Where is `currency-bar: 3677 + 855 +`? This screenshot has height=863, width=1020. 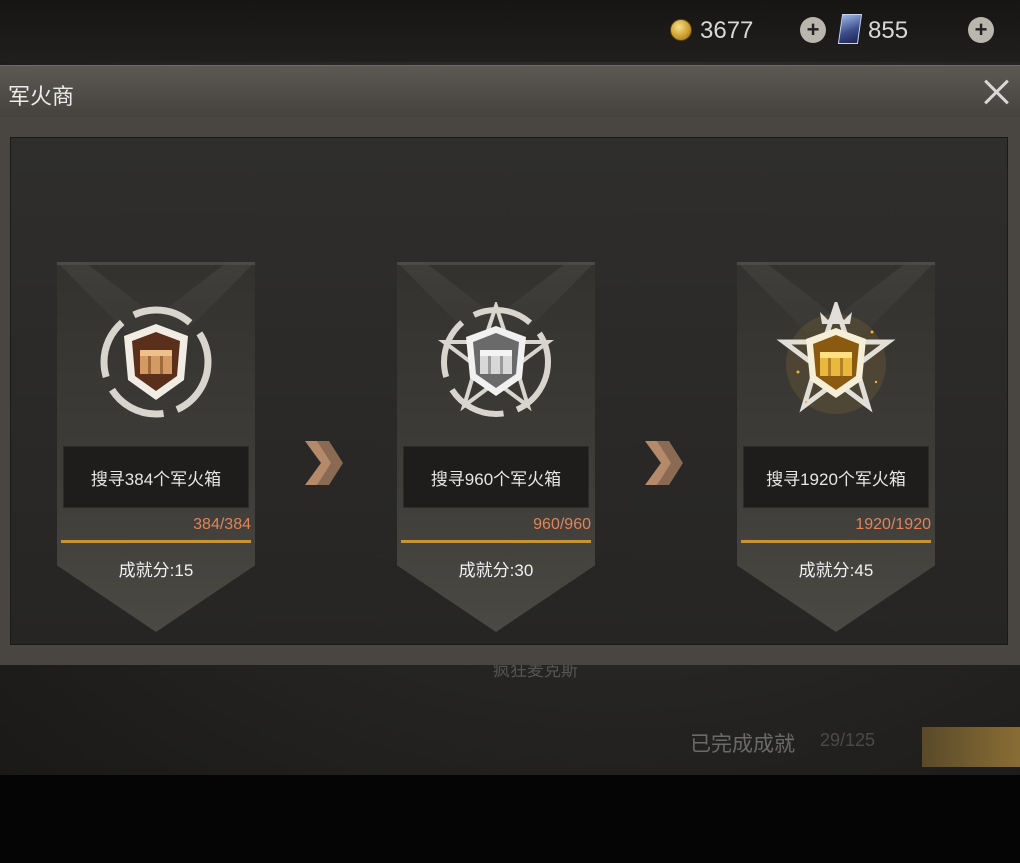
currency-bar: 3677 + 855 + is located at coordinates (510, 31).